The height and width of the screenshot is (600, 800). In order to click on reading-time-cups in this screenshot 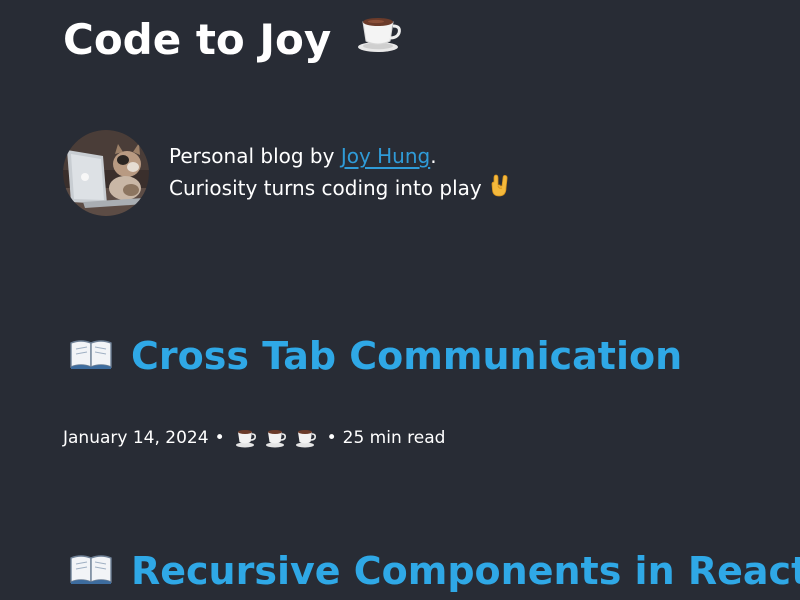, I will do `click(276, 438)`.